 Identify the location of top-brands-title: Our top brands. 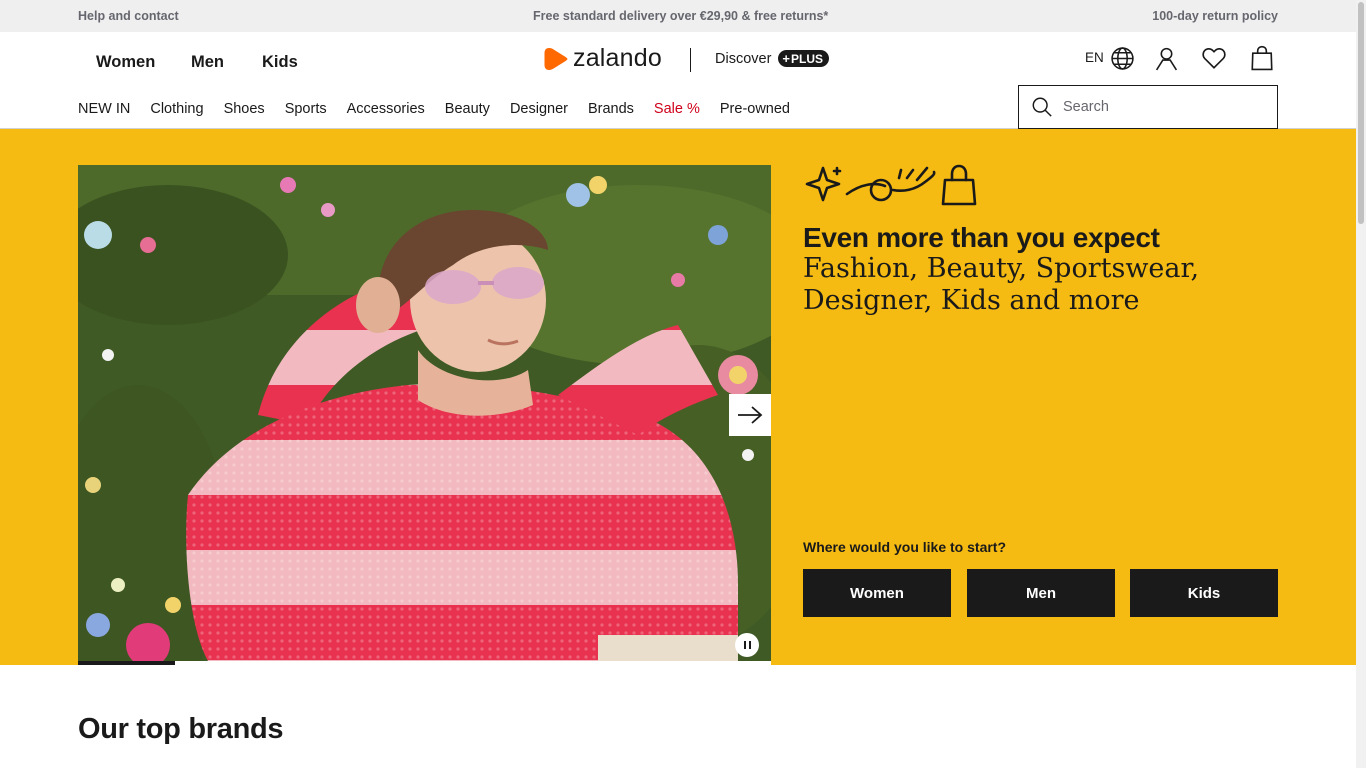
(181, 729).